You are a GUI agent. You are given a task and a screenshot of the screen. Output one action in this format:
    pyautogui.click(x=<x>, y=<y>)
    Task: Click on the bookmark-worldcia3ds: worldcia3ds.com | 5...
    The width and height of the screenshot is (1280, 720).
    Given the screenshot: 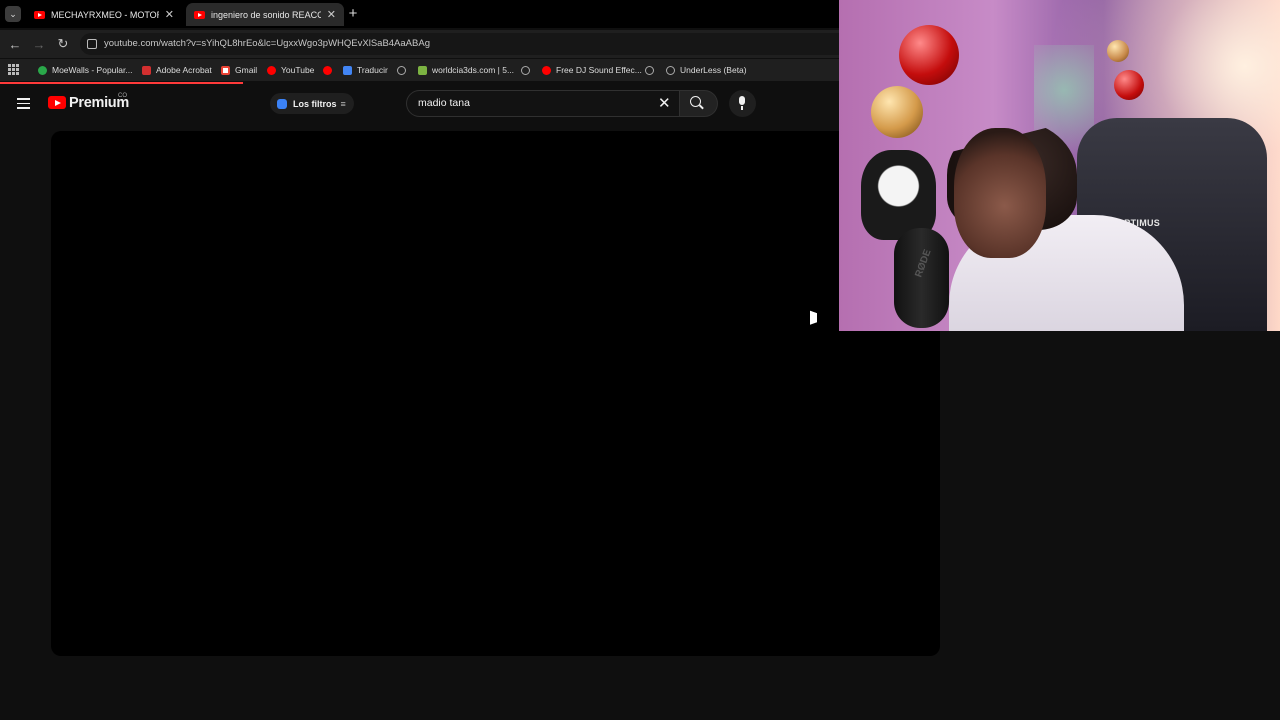 What is the action you would take?
    pyautogui.click(x=466, y=70)
    